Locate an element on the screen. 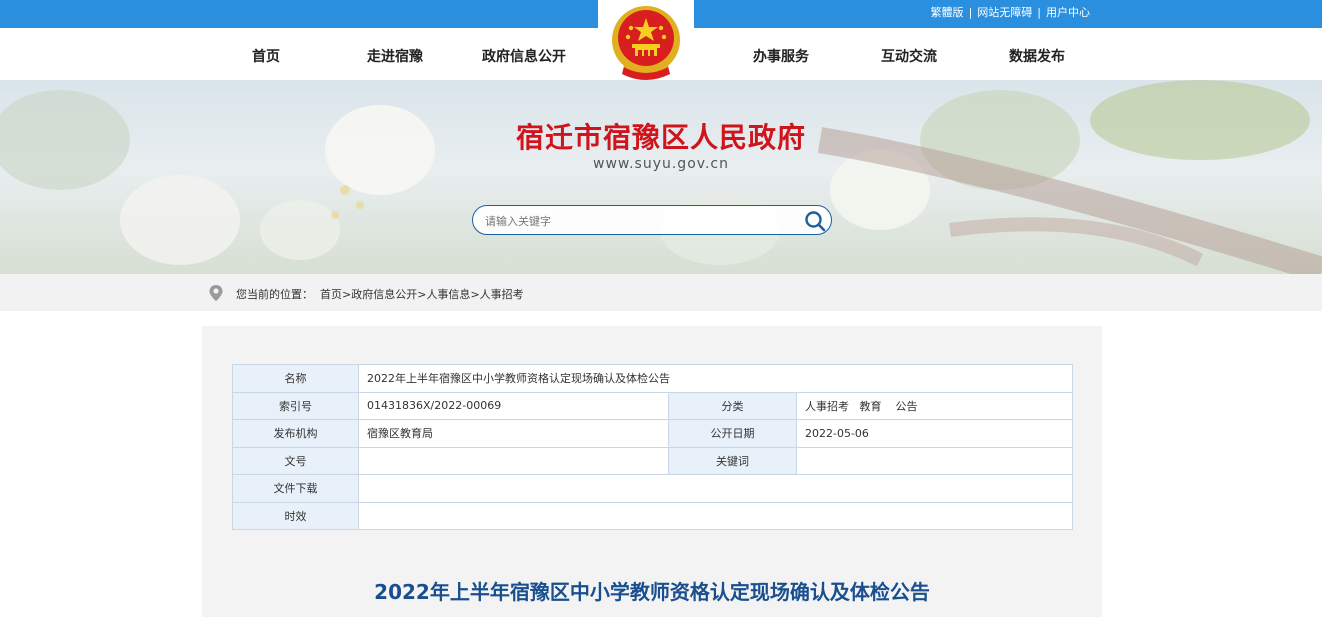 Image resolution: width=1322 pixels, height=617 pixels. location-pin-icon is located at coordinates (216, 293).